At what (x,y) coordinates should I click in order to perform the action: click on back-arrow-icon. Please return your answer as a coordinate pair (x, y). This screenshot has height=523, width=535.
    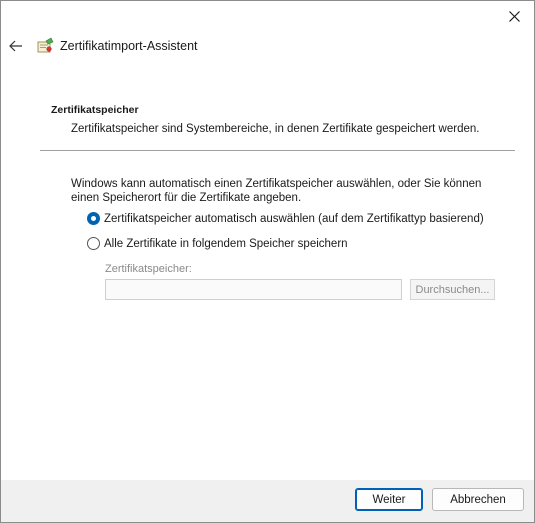
    Looking at the image, I should click on (15, 46).